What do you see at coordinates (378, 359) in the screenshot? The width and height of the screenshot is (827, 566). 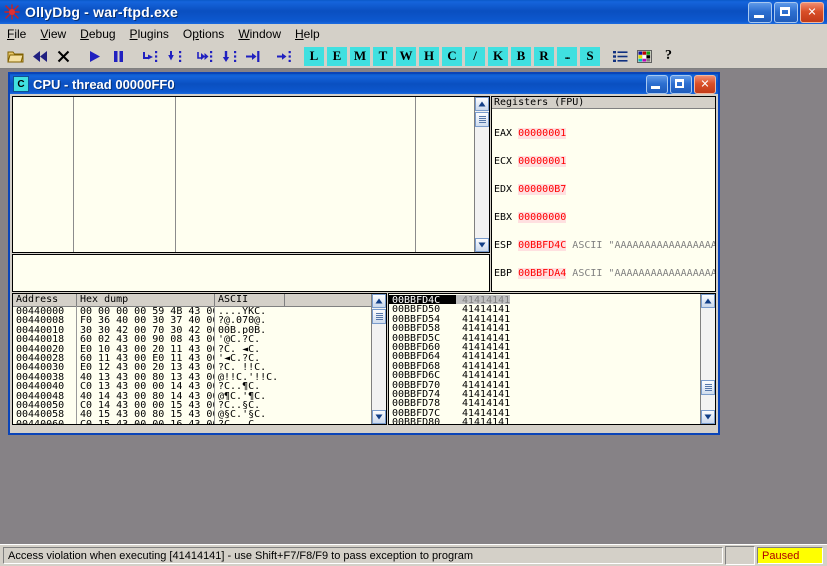 I see `hex-dump-scrollbar` at bounding box center [378, 359].